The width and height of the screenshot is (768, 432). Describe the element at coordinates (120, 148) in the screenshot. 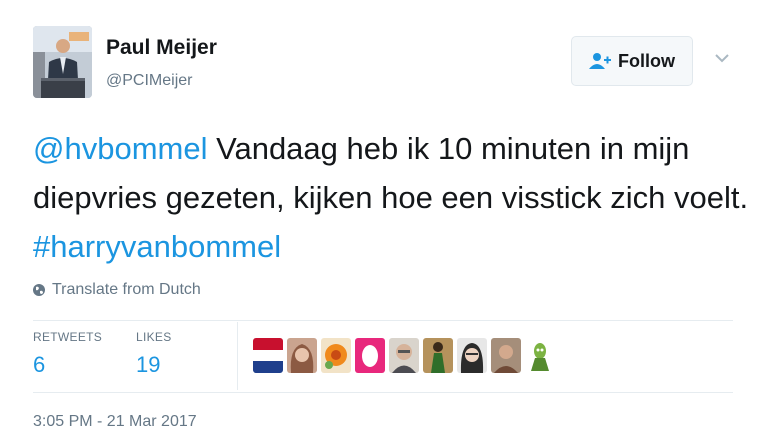

I see `mention-link: @hvbommel` at that location.